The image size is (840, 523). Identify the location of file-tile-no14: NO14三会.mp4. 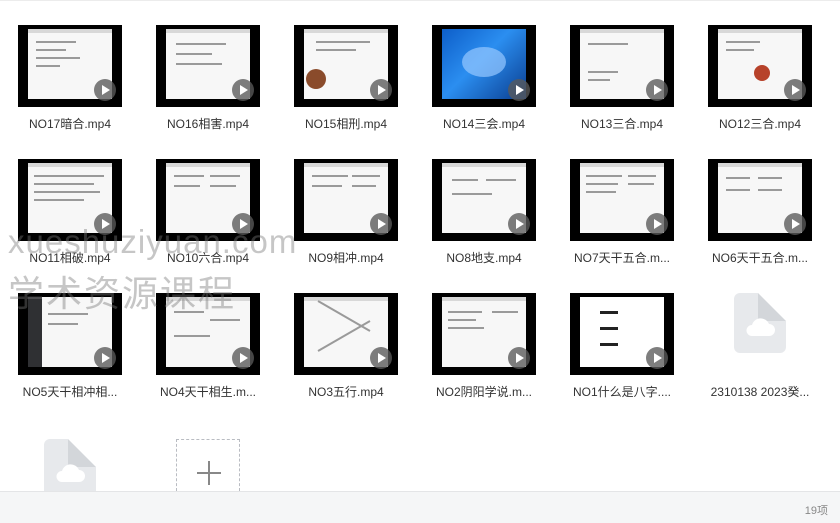
(484, 77).